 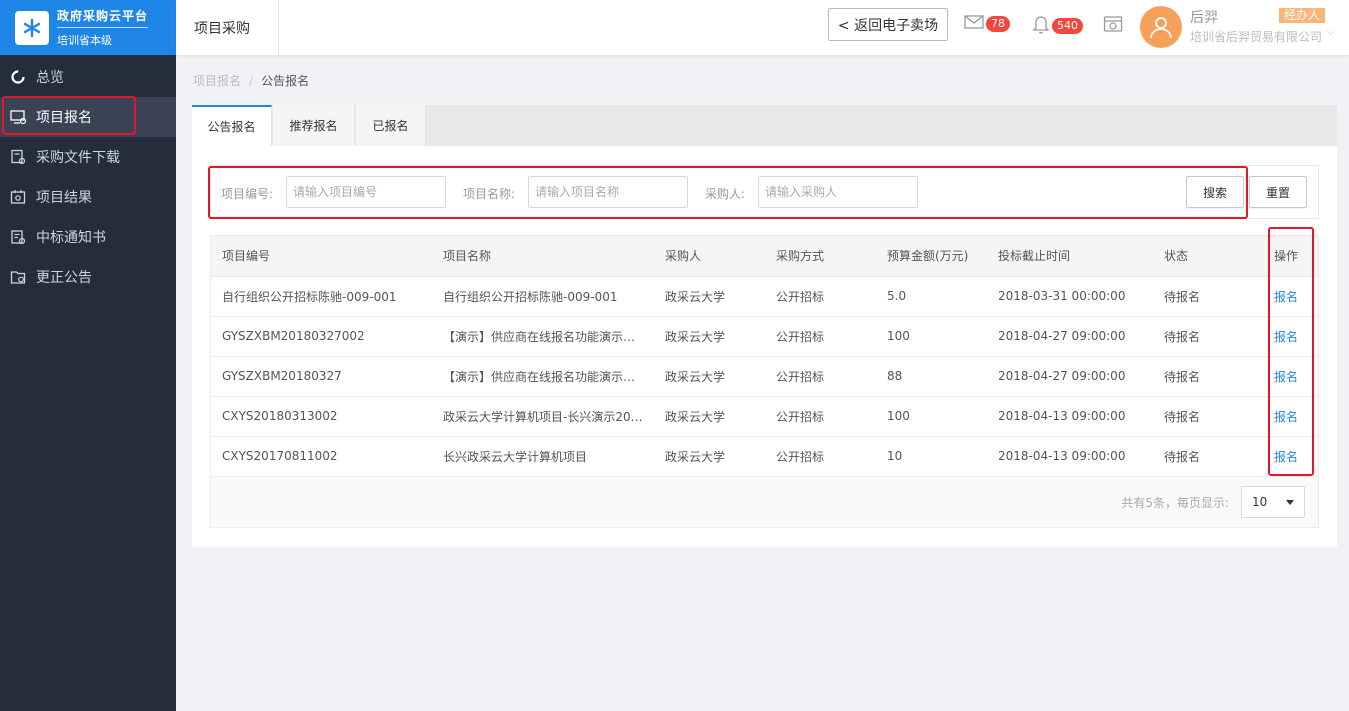 What do you see at coordinates (1256, 37) in the screenshot?
I see `user-company: 培训省后羿贸易有限公司` at bounding box center [1256, 37].